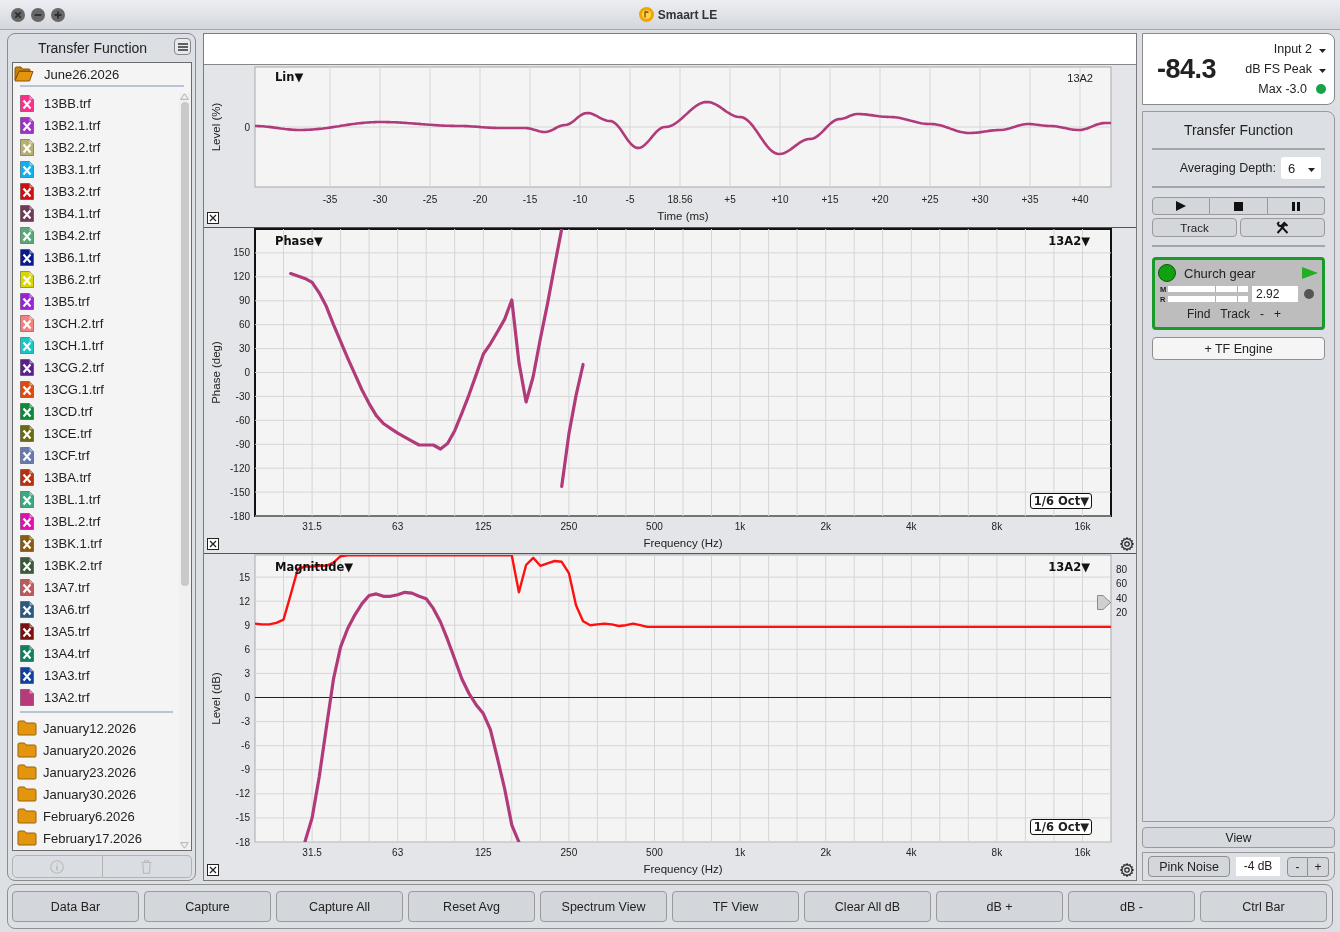  What do you see at coordinates (102, 543) in the screenshot?
I see `file-item: 13BK.1.trf` at bounding box center [102, 543].